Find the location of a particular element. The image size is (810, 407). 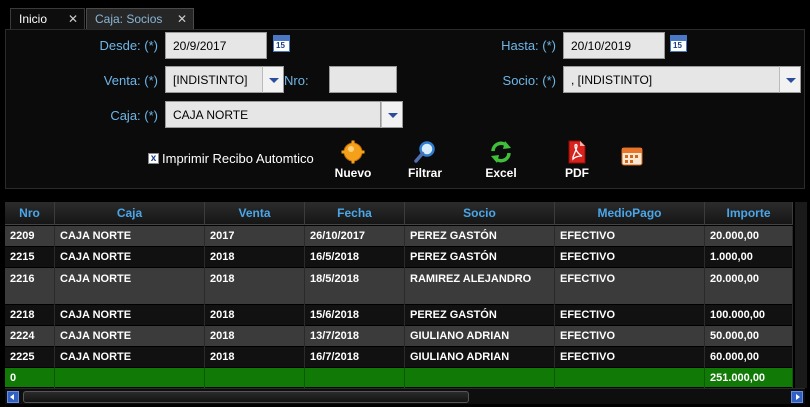

filtrar-button: Filtrar is located at coordinates (425, 160).